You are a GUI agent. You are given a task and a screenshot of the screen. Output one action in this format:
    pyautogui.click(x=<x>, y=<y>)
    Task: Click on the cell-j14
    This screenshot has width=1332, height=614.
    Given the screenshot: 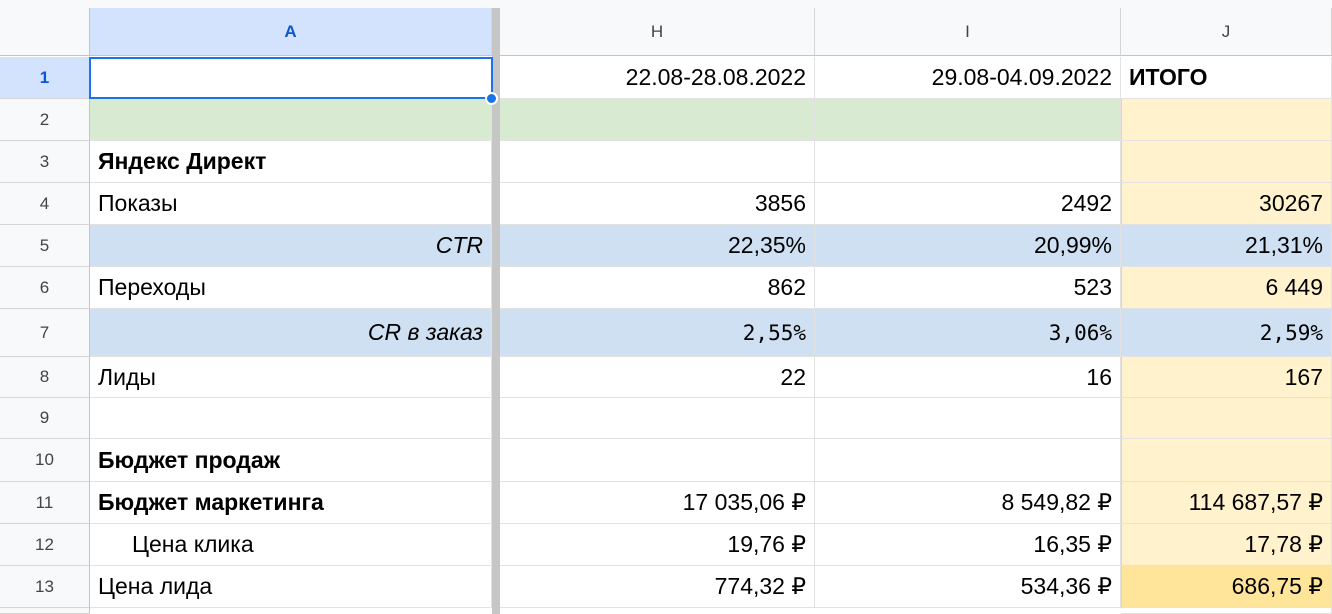 What is the action you would take?
    pyautogui.click(x=1226, y=611)
    